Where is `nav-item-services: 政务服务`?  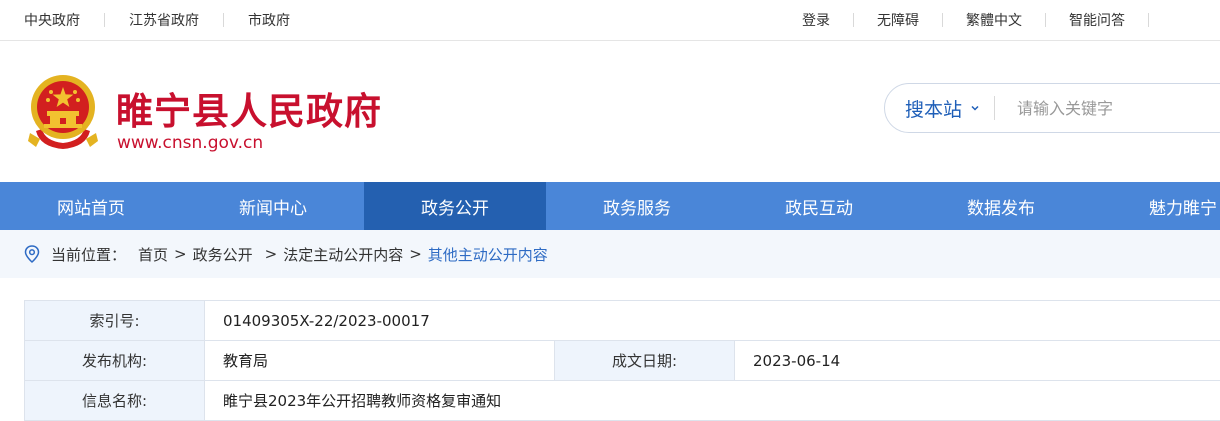
nav-item-services: 政务服务 is located at coordinates (637, 206).